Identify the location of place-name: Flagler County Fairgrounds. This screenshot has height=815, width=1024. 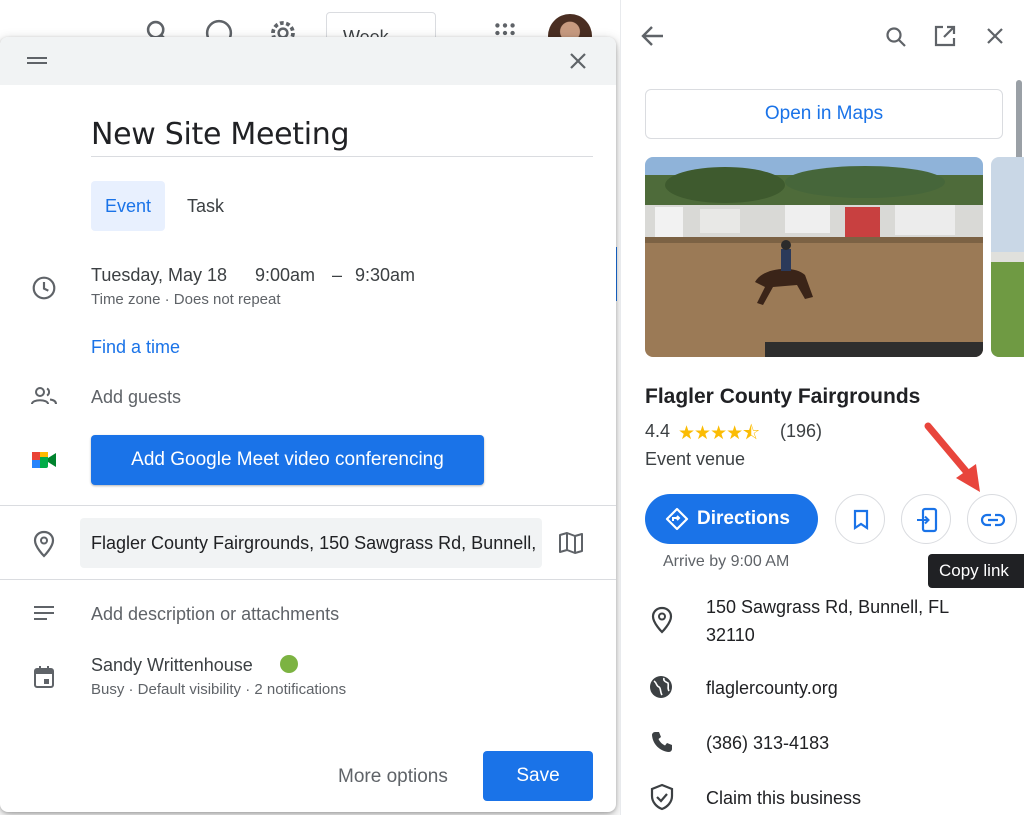
(783, 396).